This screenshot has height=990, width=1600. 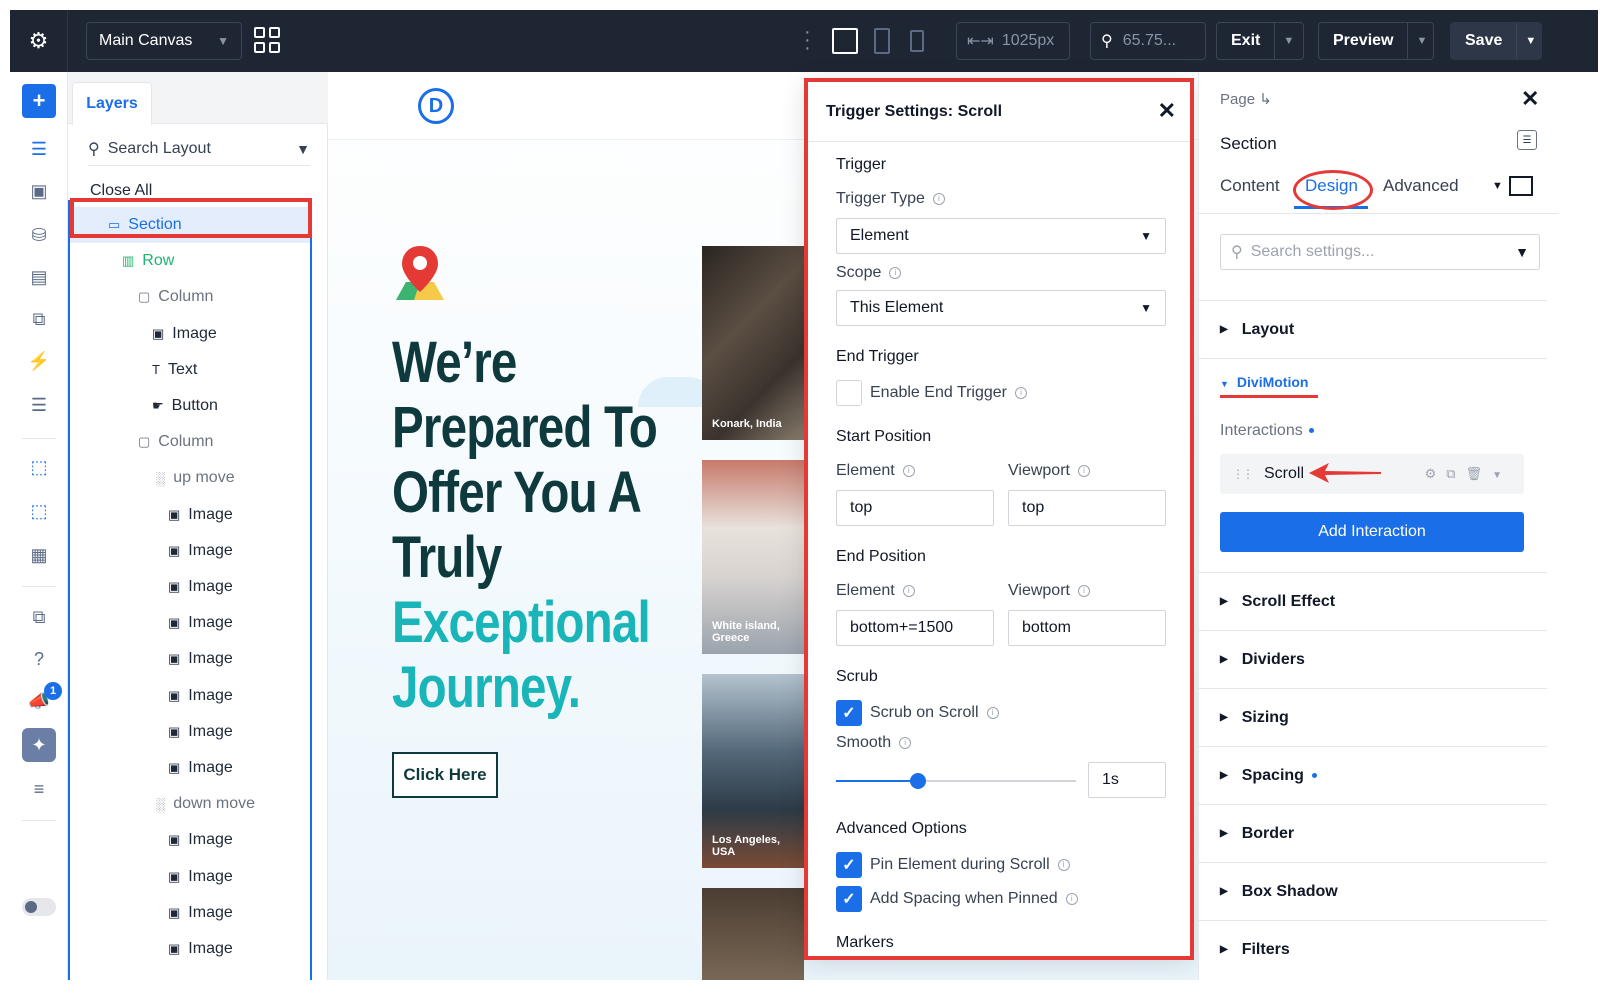 I want to click on accordion-dividers: ▶ Dividers, so click(x=1373, y=659).